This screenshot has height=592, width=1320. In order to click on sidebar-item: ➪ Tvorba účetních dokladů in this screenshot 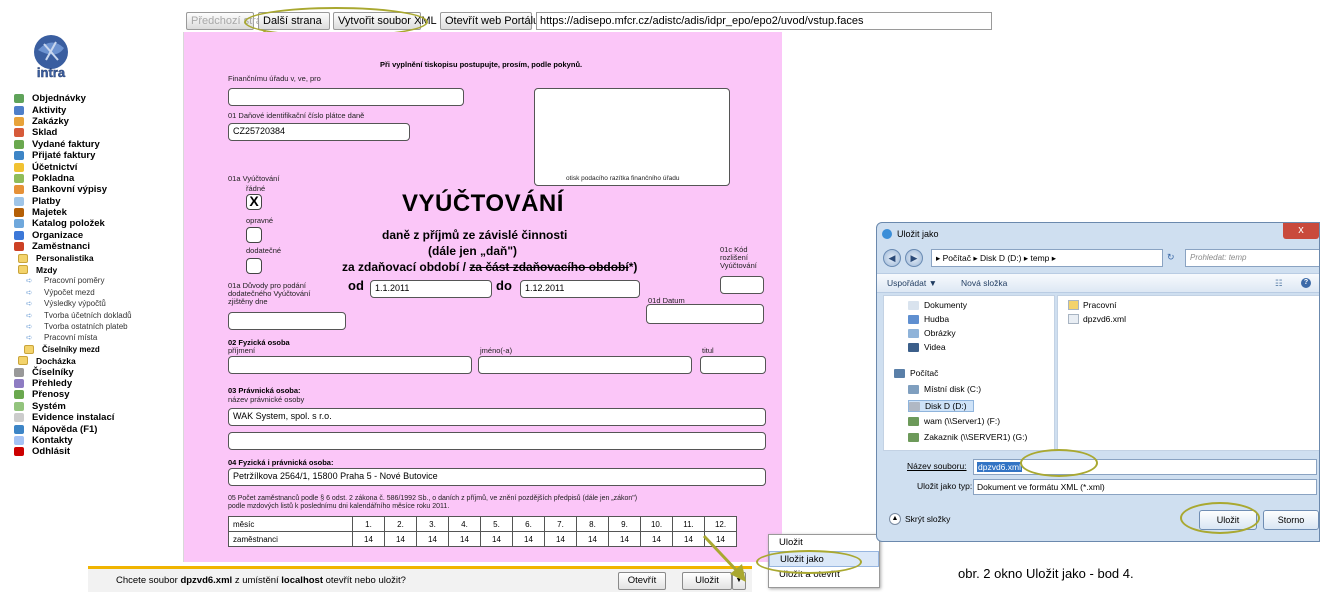, I will do `click(97, 314)`.